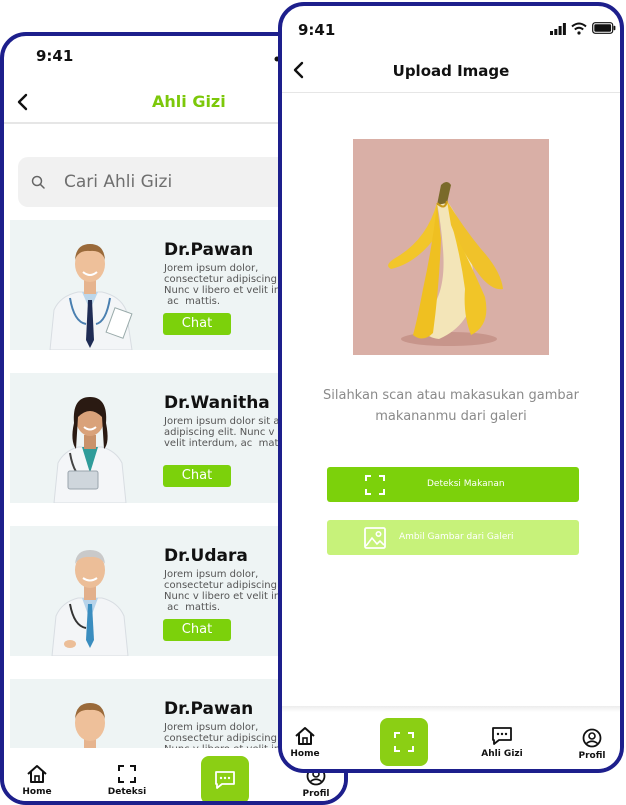 The image size is (626, 805). I want to click on doctor-name: Dr.Wanitha, so click(217, 403).